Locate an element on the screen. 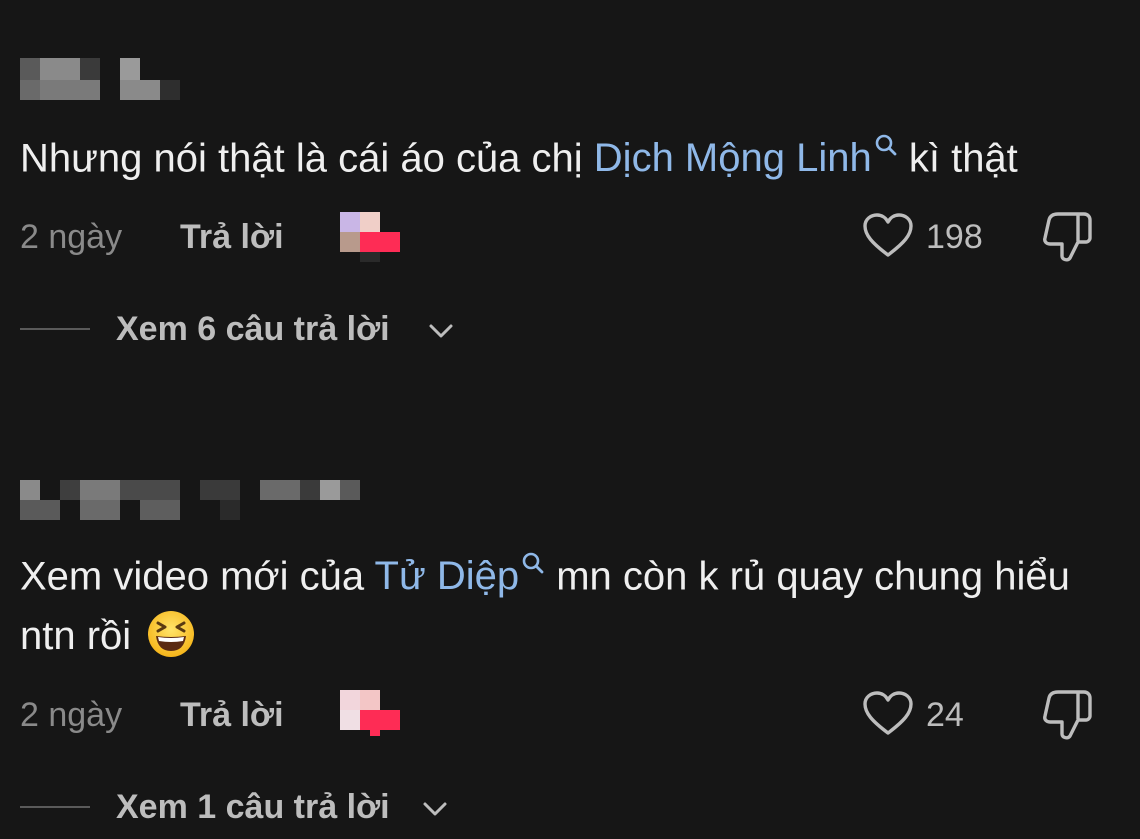  view-replies-button: Xem 1 câu trả lời is located at coordinates (570, 807).